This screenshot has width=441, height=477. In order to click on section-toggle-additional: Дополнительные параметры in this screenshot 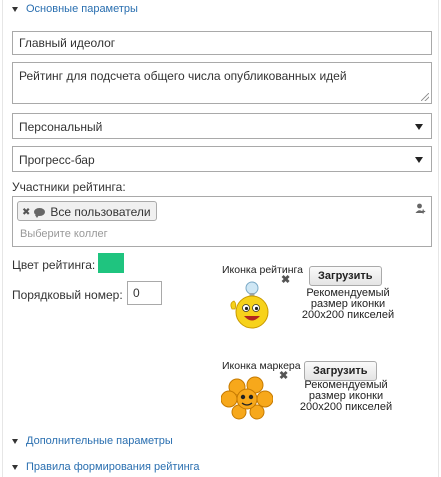, I will do `click(92, 441)`.